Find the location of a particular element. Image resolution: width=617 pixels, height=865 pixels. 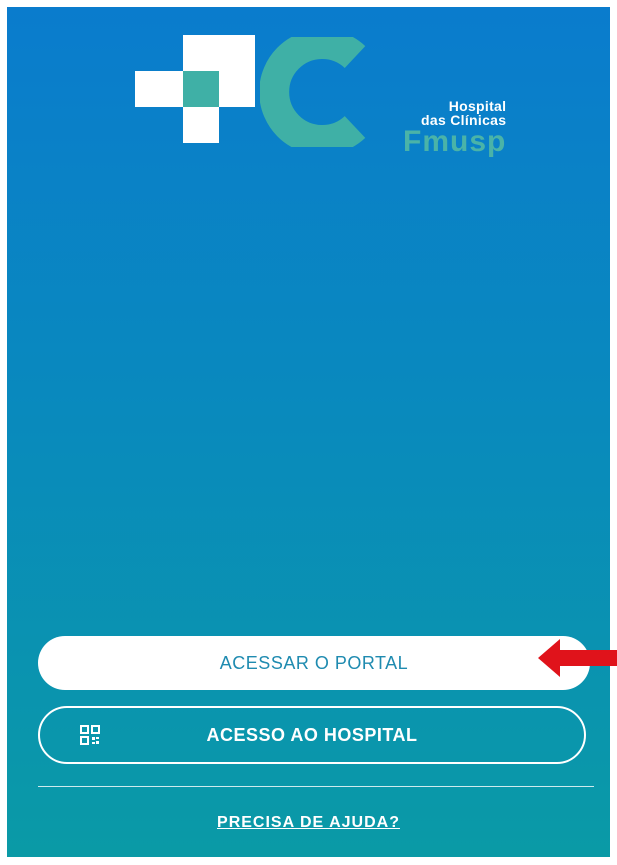

access-portal-label: ACESSAR O PORTAL is located at coordinates (314, 662).